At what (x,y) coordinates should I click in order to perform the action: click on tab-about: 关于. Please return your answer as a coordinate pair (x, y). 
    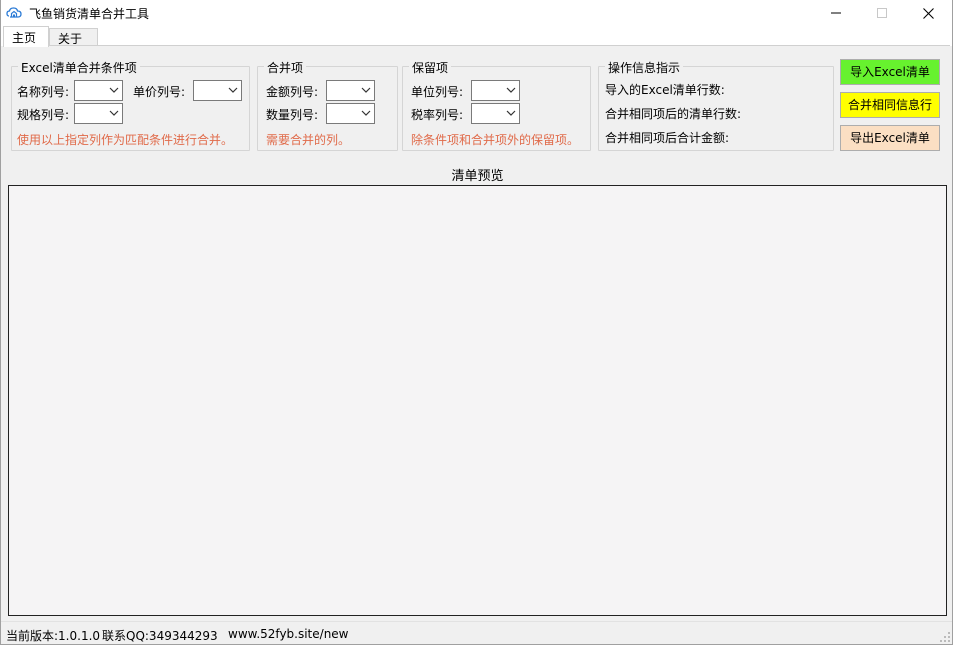
    Looking at the image, I should click on (73, 37).